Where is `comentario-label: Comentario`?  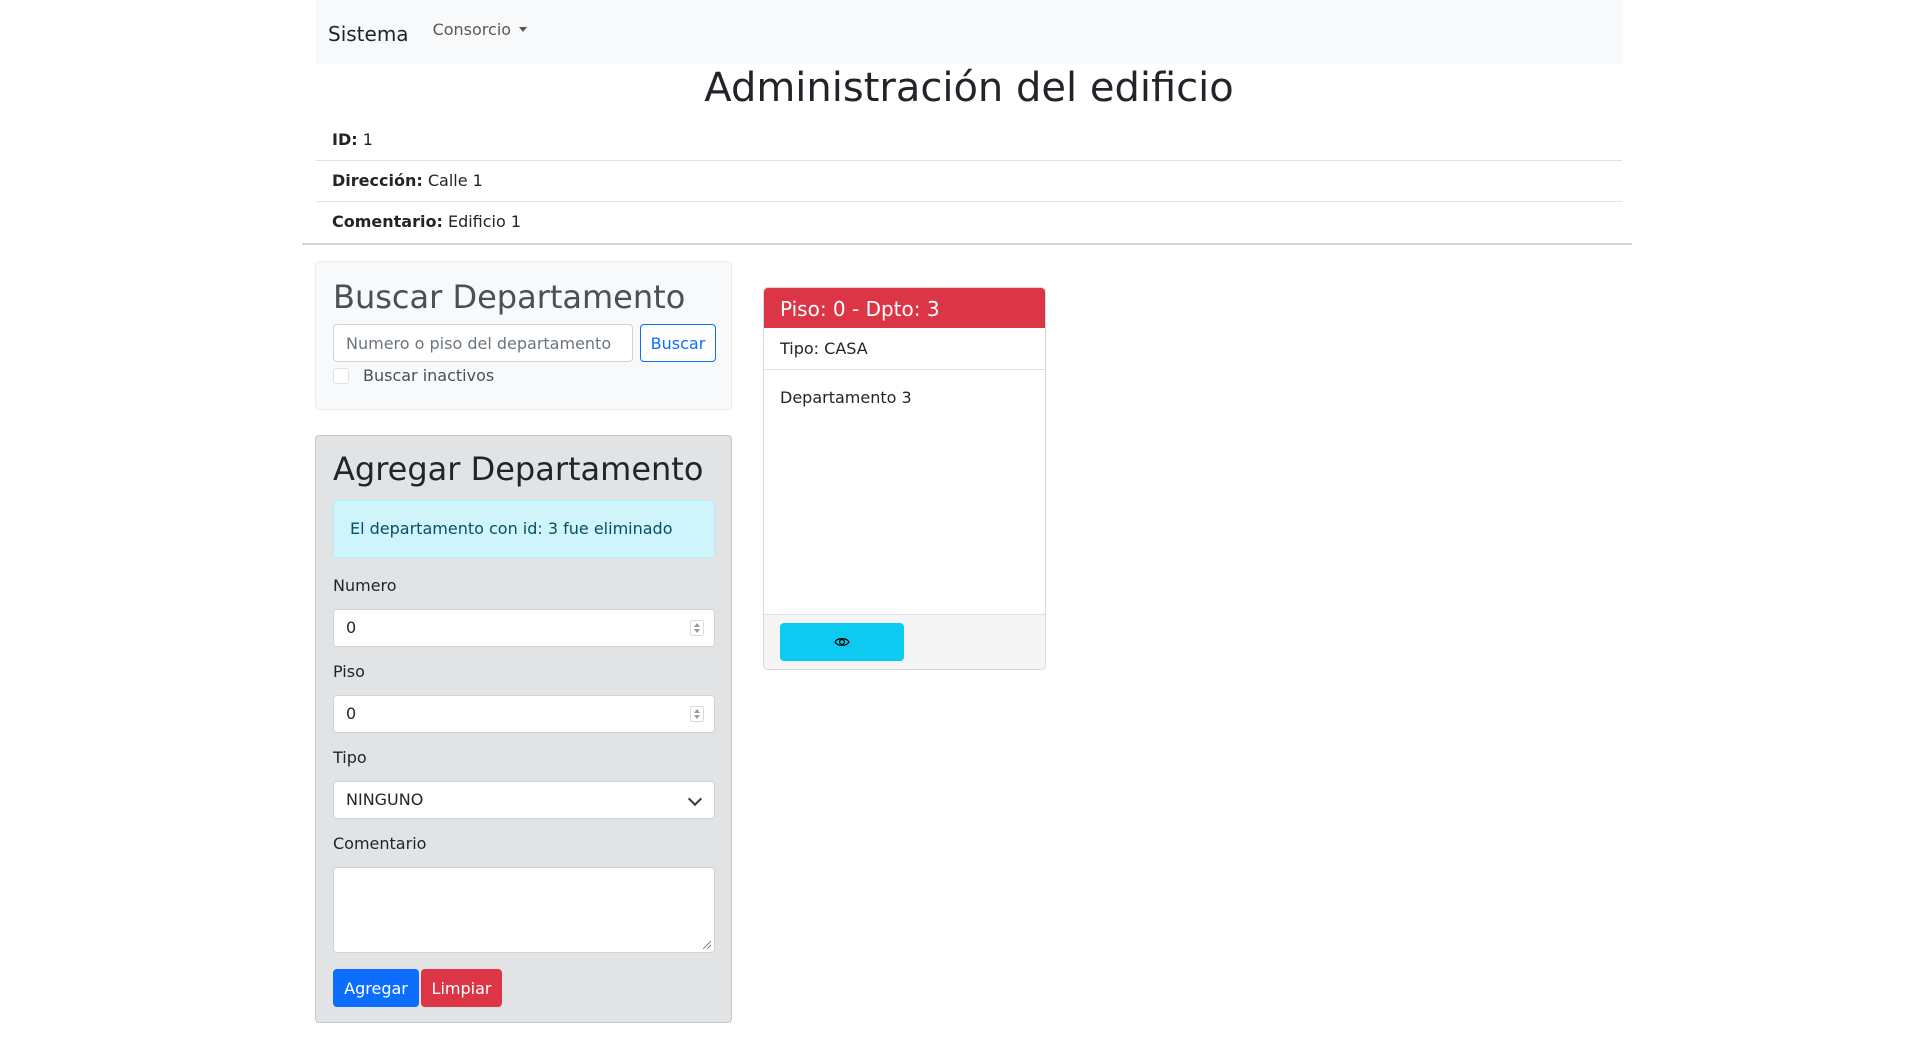 comentario-label: Comentario is located at coordinates (380, 843).